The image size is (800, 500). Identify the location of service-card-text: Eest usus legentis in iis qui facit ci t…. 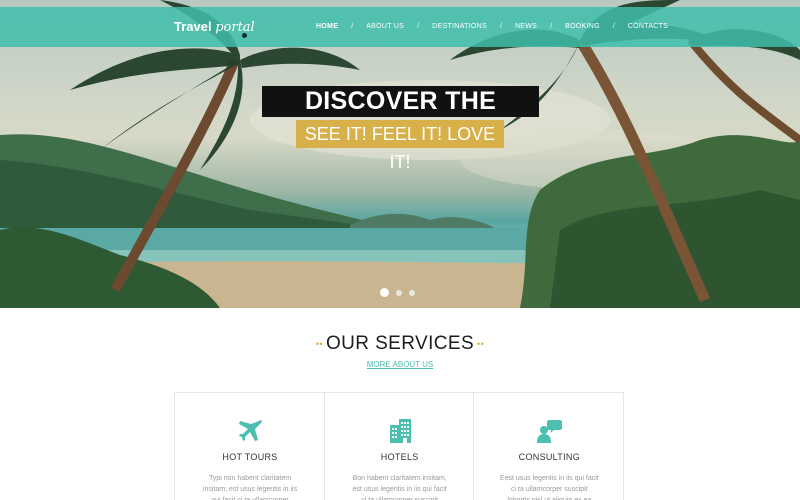
(549, 487).